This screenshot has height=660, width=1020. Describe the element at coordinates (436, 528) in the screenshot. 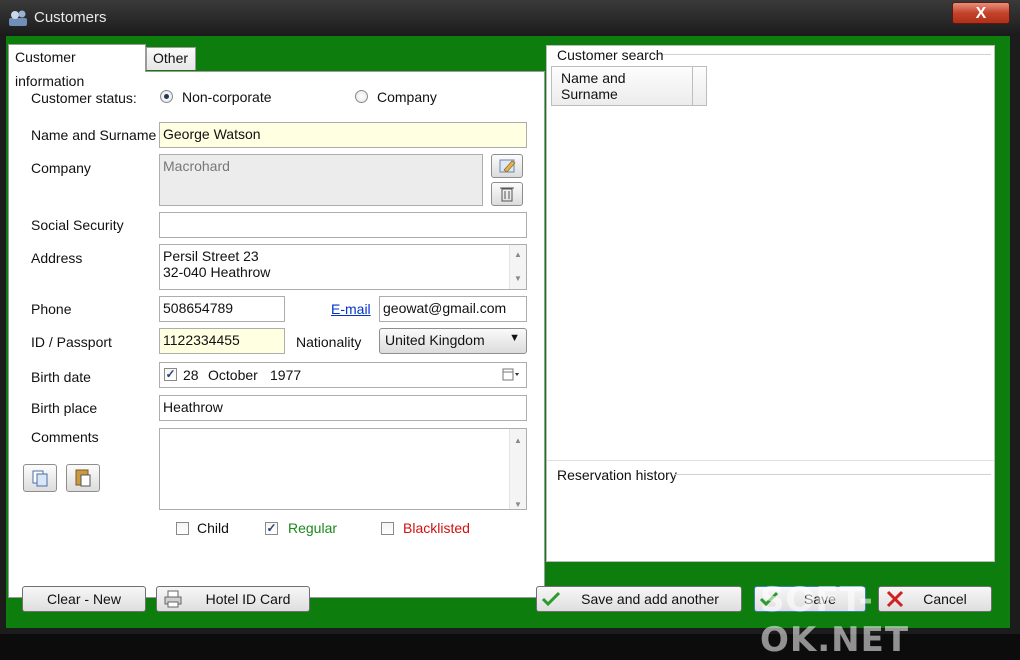

I see `blacklisted-label: Blacklisted` at that location.